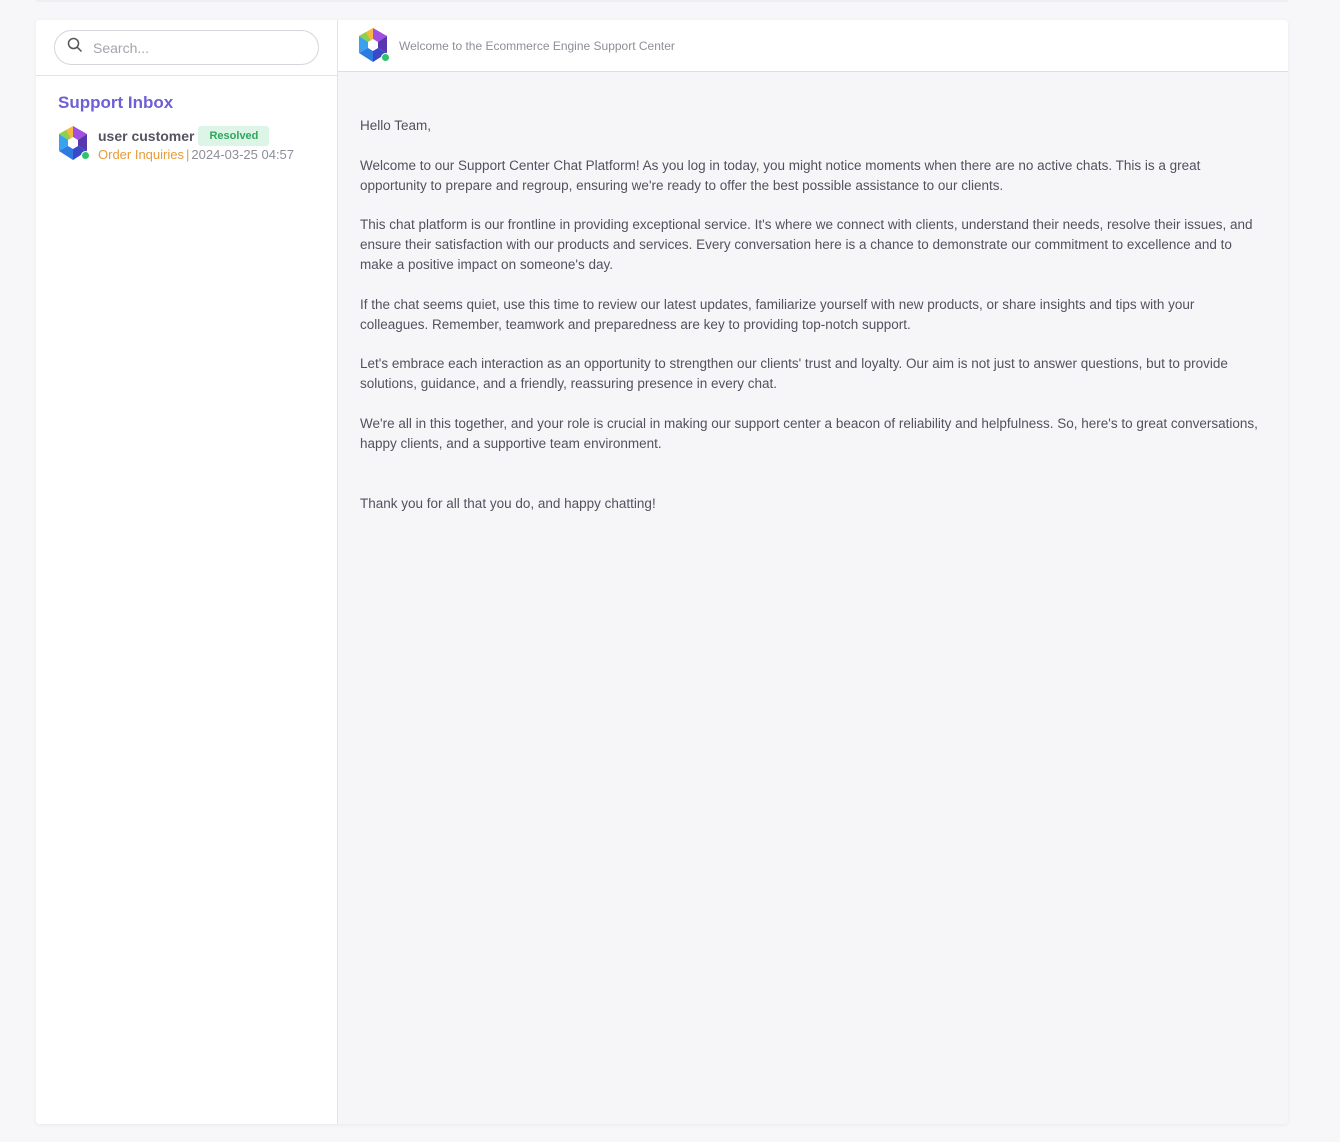 The height and width of the screenshot is (1142, 1340). What do you see at coordinates (662, 1) in the screenshot?
I see `top-strip` at bounding box center [662, 1].